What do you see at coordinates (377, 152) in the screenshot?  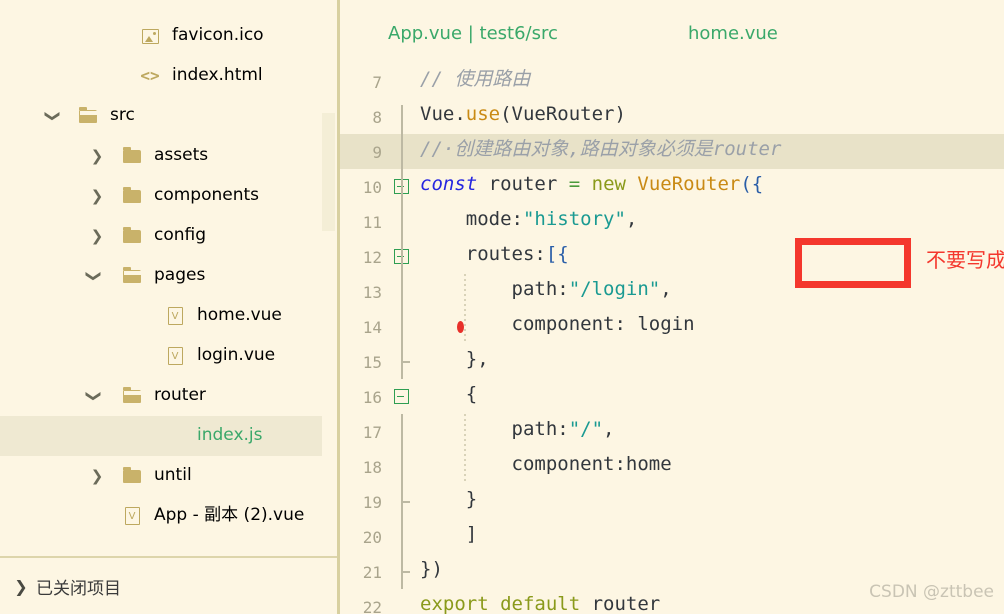 I see `line-number: 9` at bounding box center [377, 152].